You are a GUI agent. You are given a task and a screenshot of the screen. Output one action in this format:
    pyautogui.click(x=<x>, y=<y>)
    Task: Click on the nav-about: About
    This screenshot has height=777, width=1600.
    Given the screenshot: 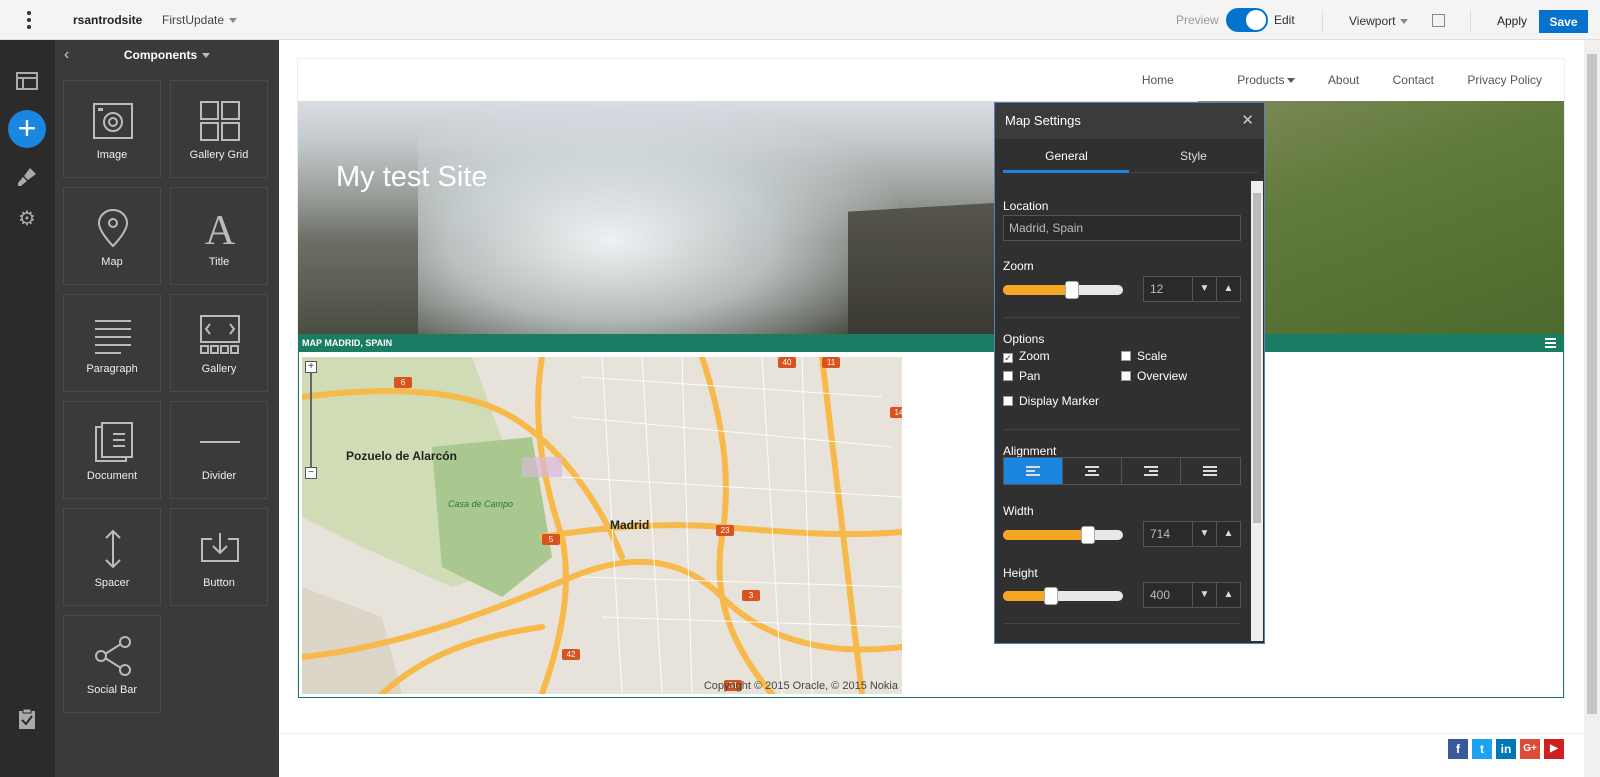 What is the action you would take?
    pyautogui.click(x=1343, y=80)
    